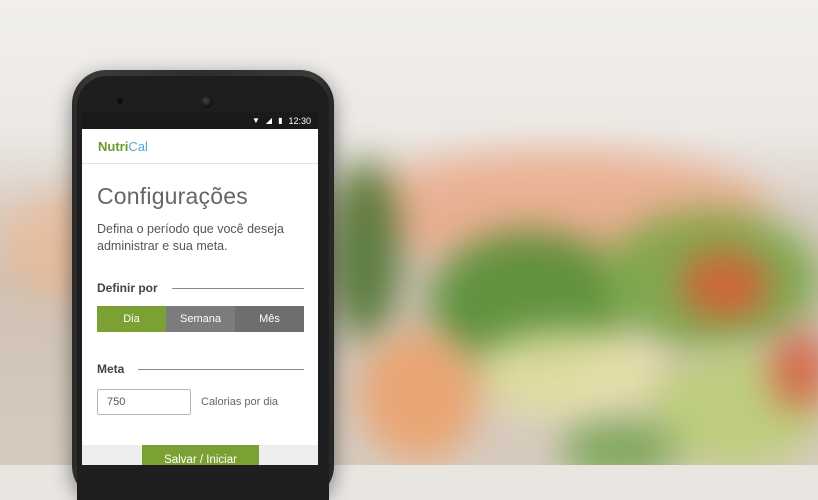 The height and width of the screenshot is (500, 818). I want to click on period-option-mes: Mês, so click(269, 319).